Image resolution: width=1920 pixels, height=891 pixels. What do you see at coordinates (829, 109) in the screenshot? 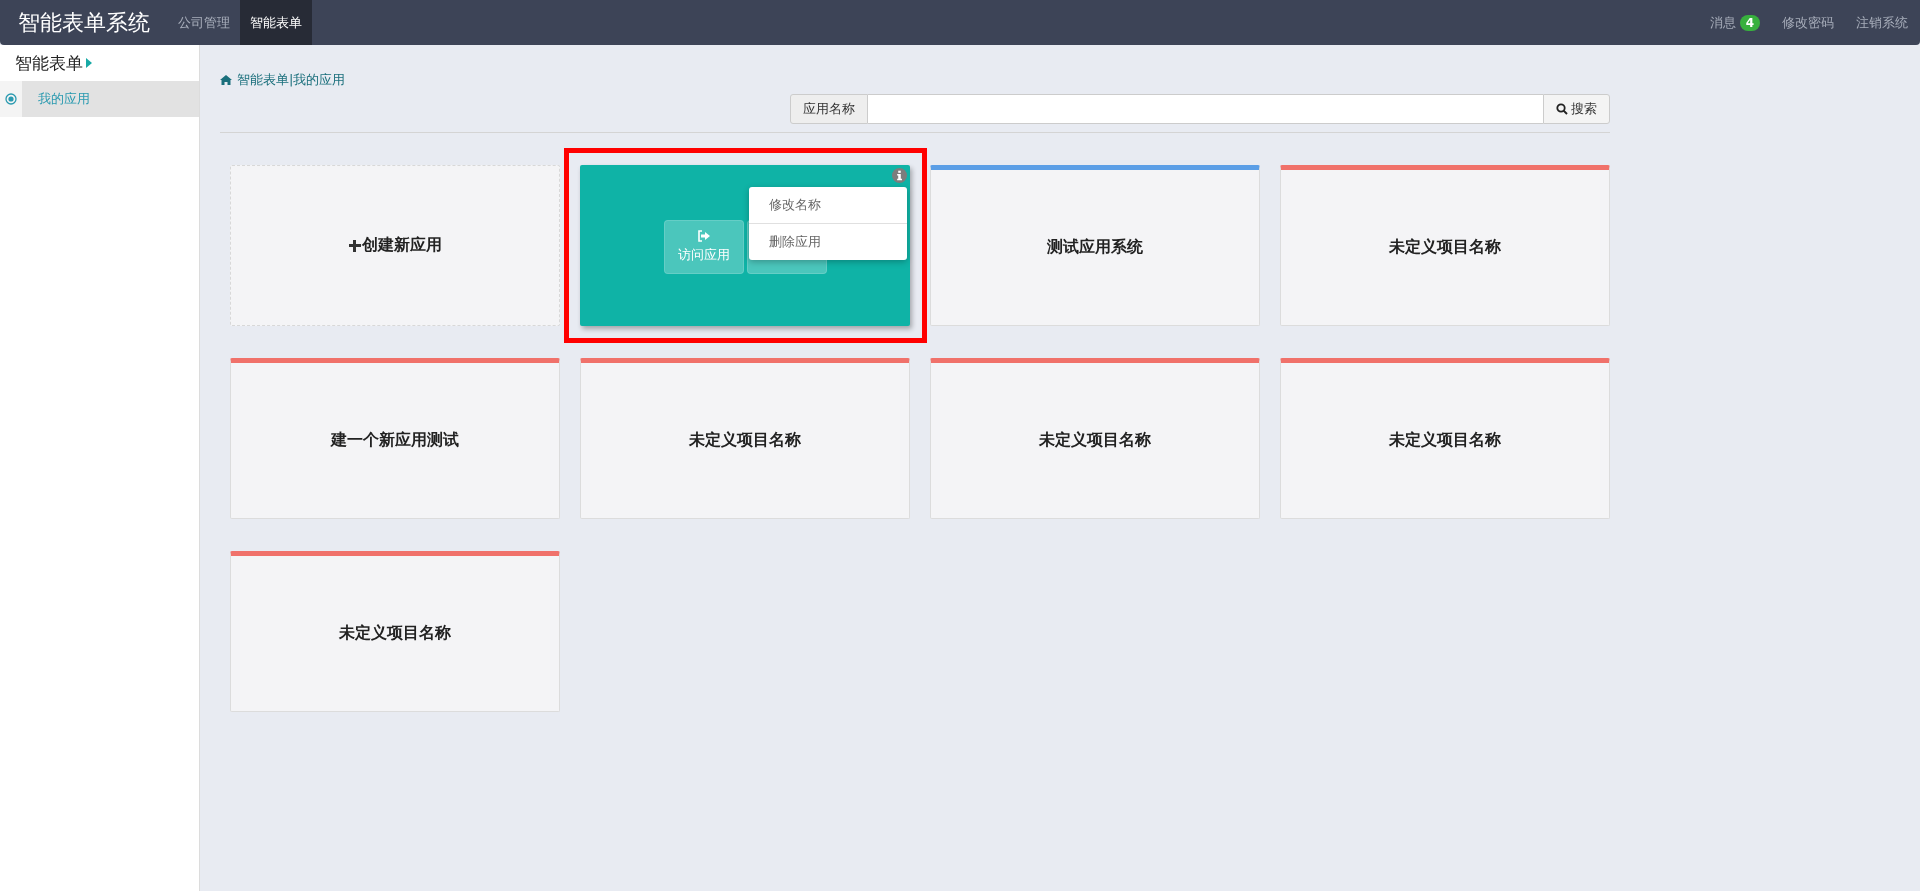
I see `search-label: 应用名称` at bounding box center [829, 109].